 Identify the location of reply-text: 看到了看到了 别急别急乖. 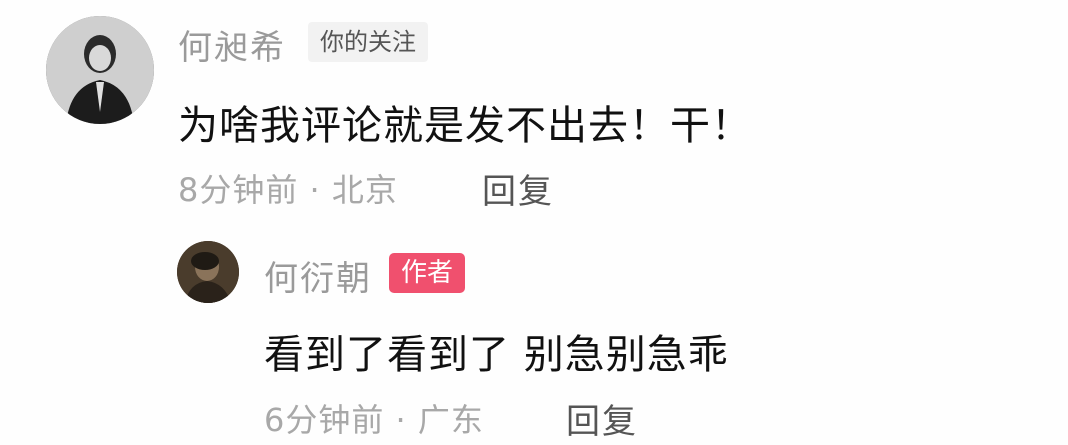
(496, 355).